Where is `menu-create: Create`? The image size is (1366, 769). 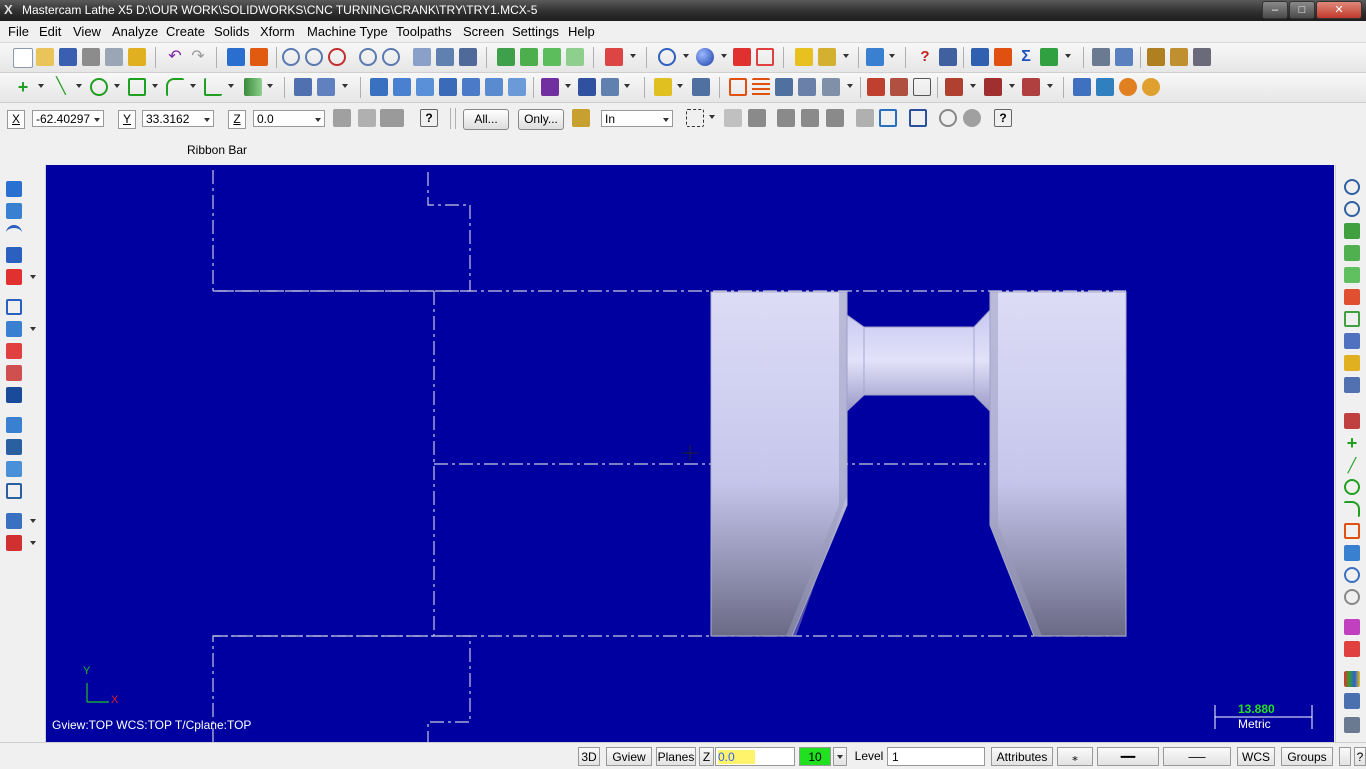 menu-create: Create is located at coordinates (185, 31).